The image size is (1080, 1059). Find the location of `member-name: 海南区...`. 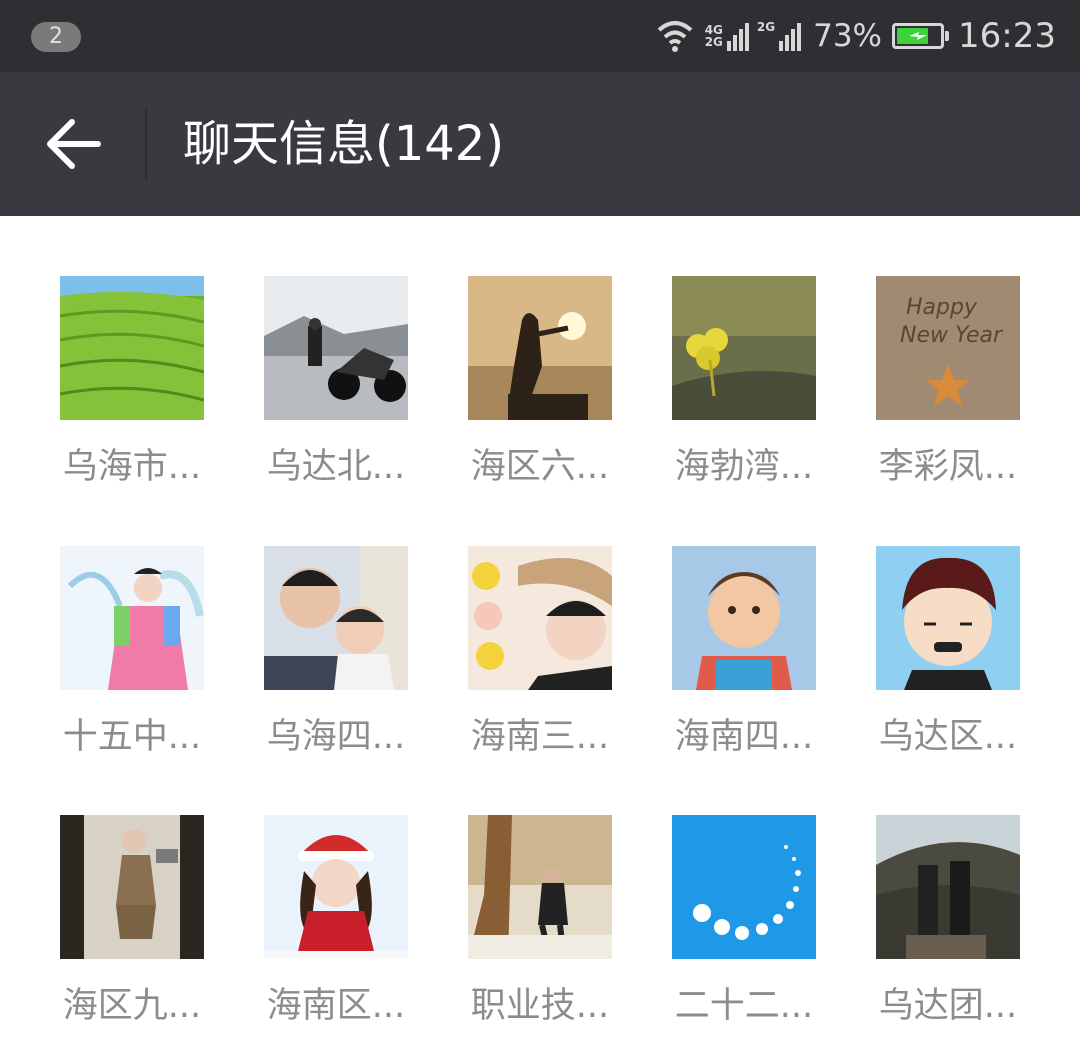

member-name: 海南区... is located at coordinates (336, 1006).